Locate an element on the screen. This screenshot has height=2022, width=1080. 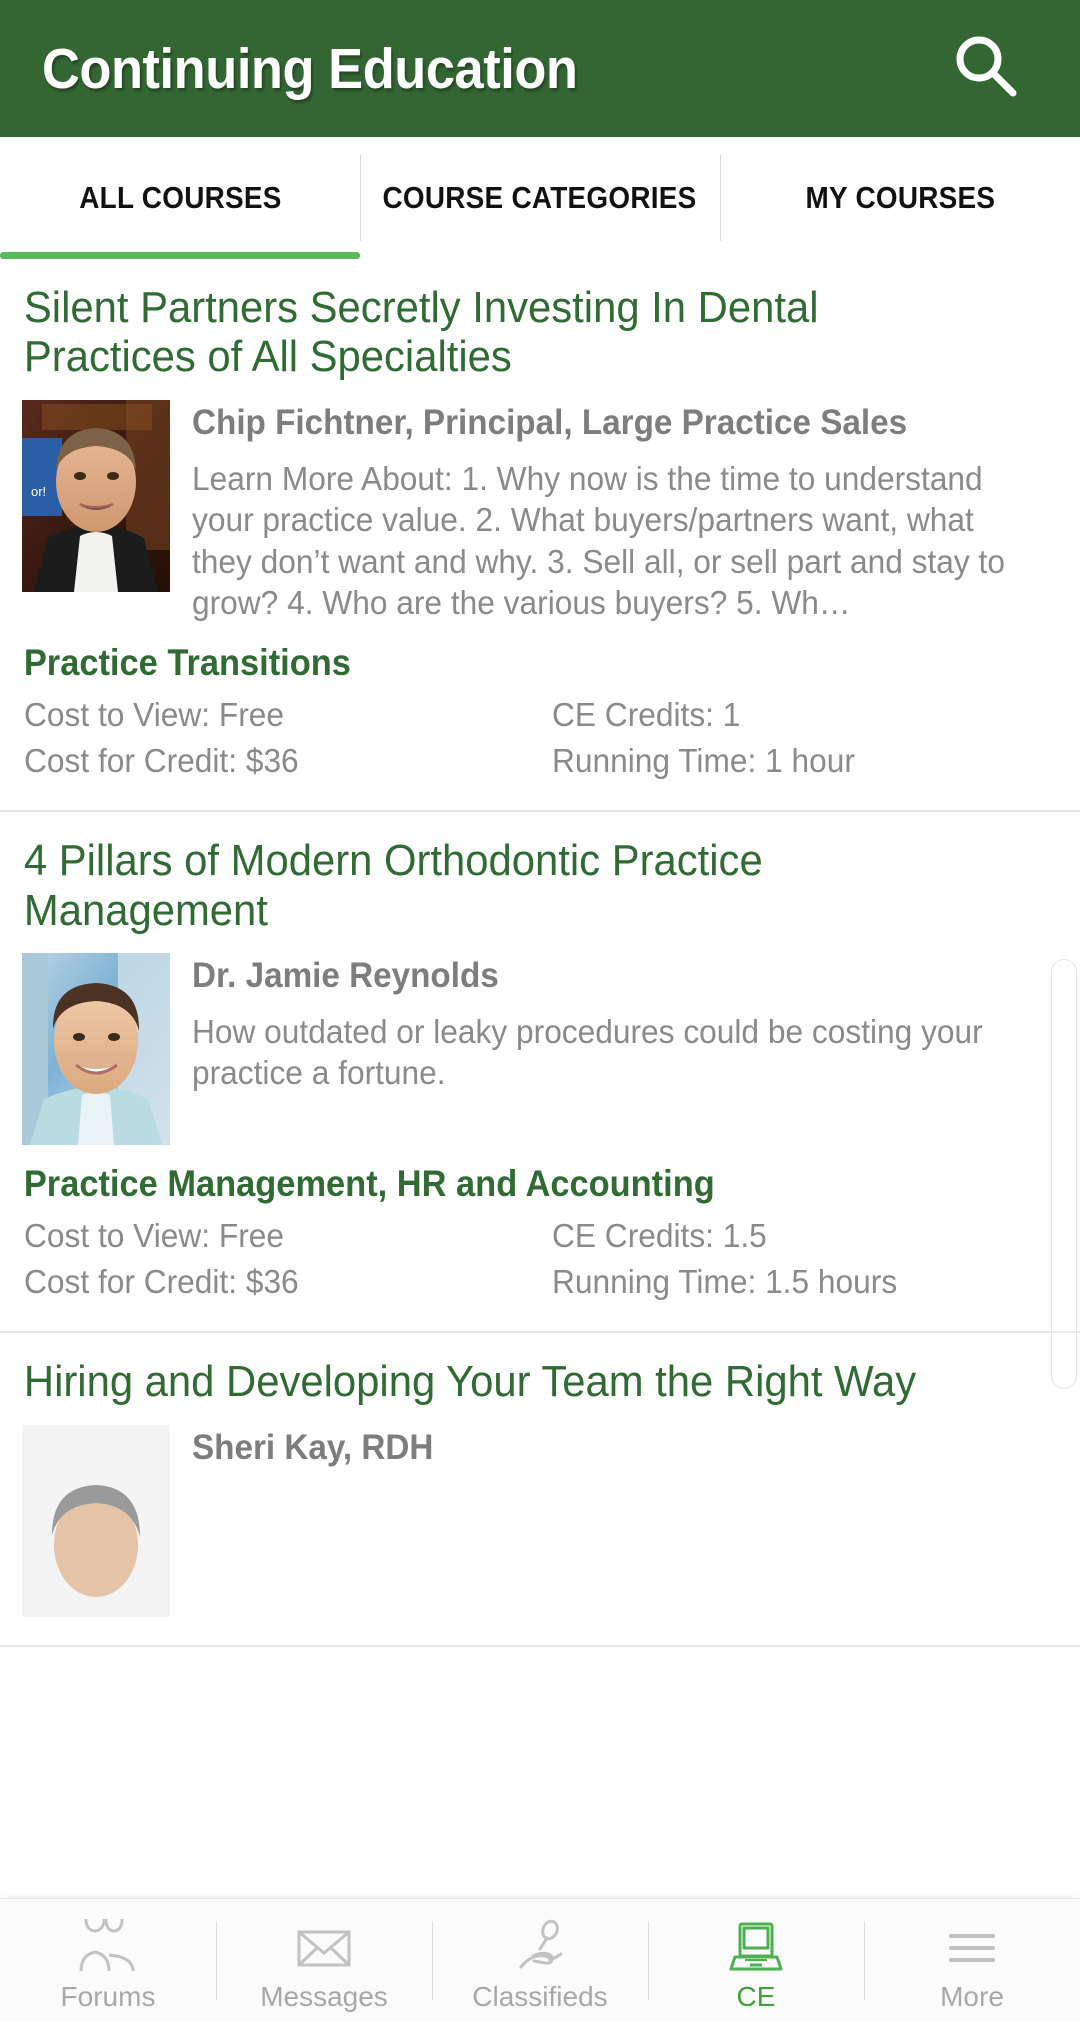
ce-credits: CE Credits: 1.5 is located at coordinates (660, 1235).